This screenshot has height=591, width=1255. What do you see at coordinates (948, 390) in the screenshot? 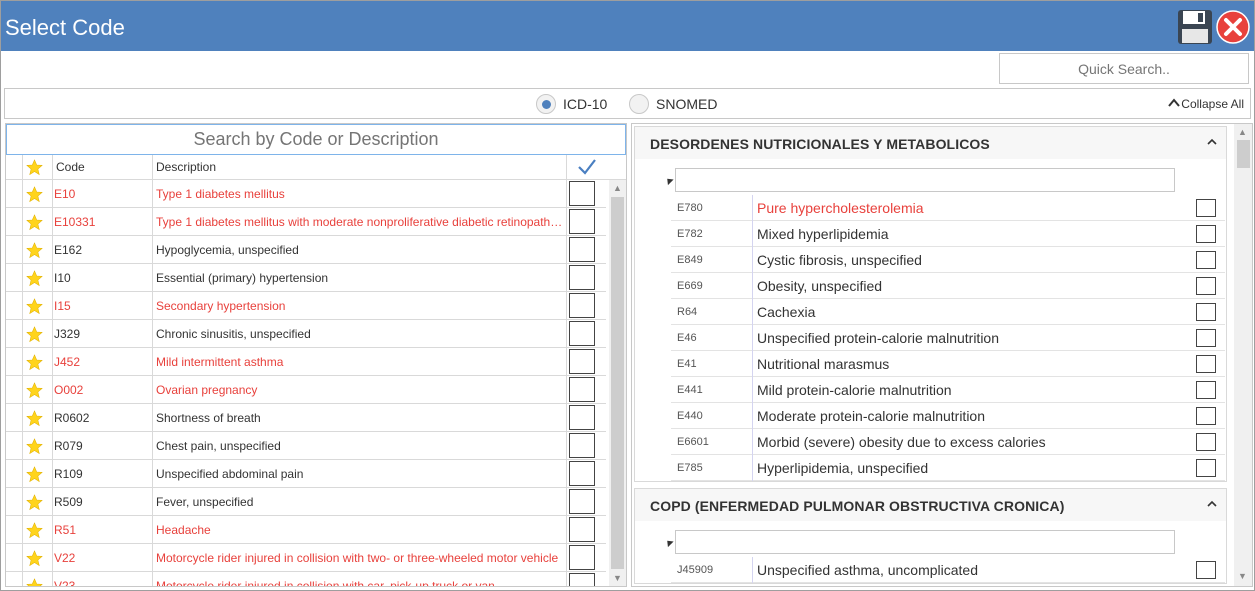
I see `list-item: E441 Mild protein-calorie malnutrition` at bounding box center [948, 390].